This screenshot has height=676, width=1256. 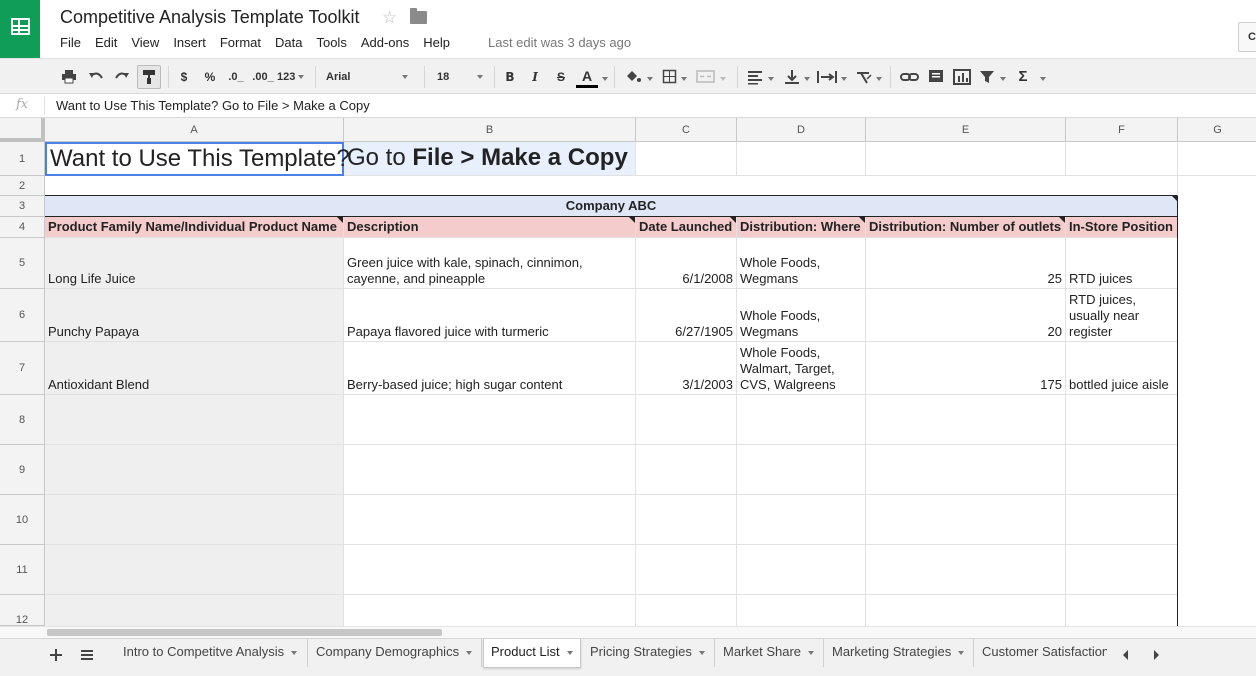 What do you see at coordinates (811, 652) in the screenshot?
I see `chevron-down-icon` at bounding box center [811, 652].